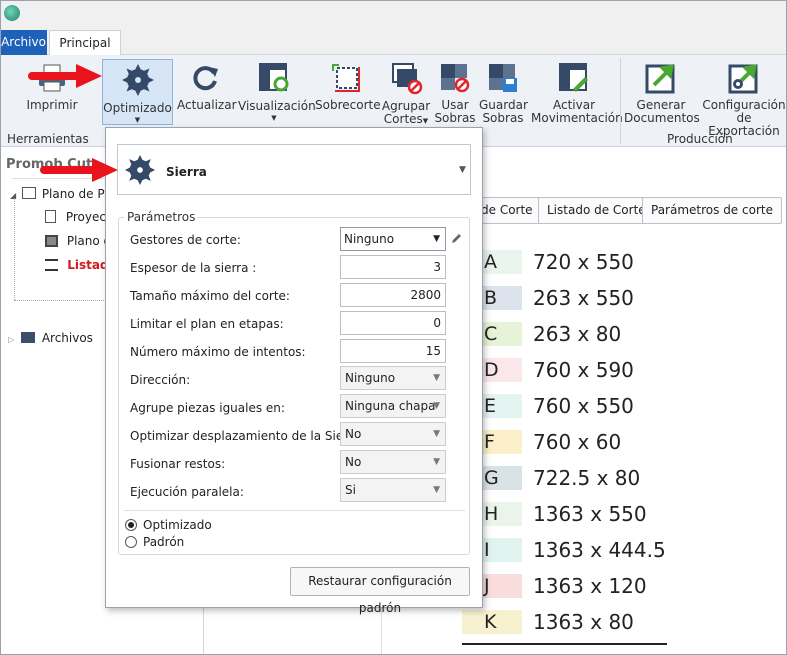  What do you see at coordinates (210, 296) in the screenshot?
I see `label-tamano: Tamaño máximo del corte:` at bounding box center [210, 296].